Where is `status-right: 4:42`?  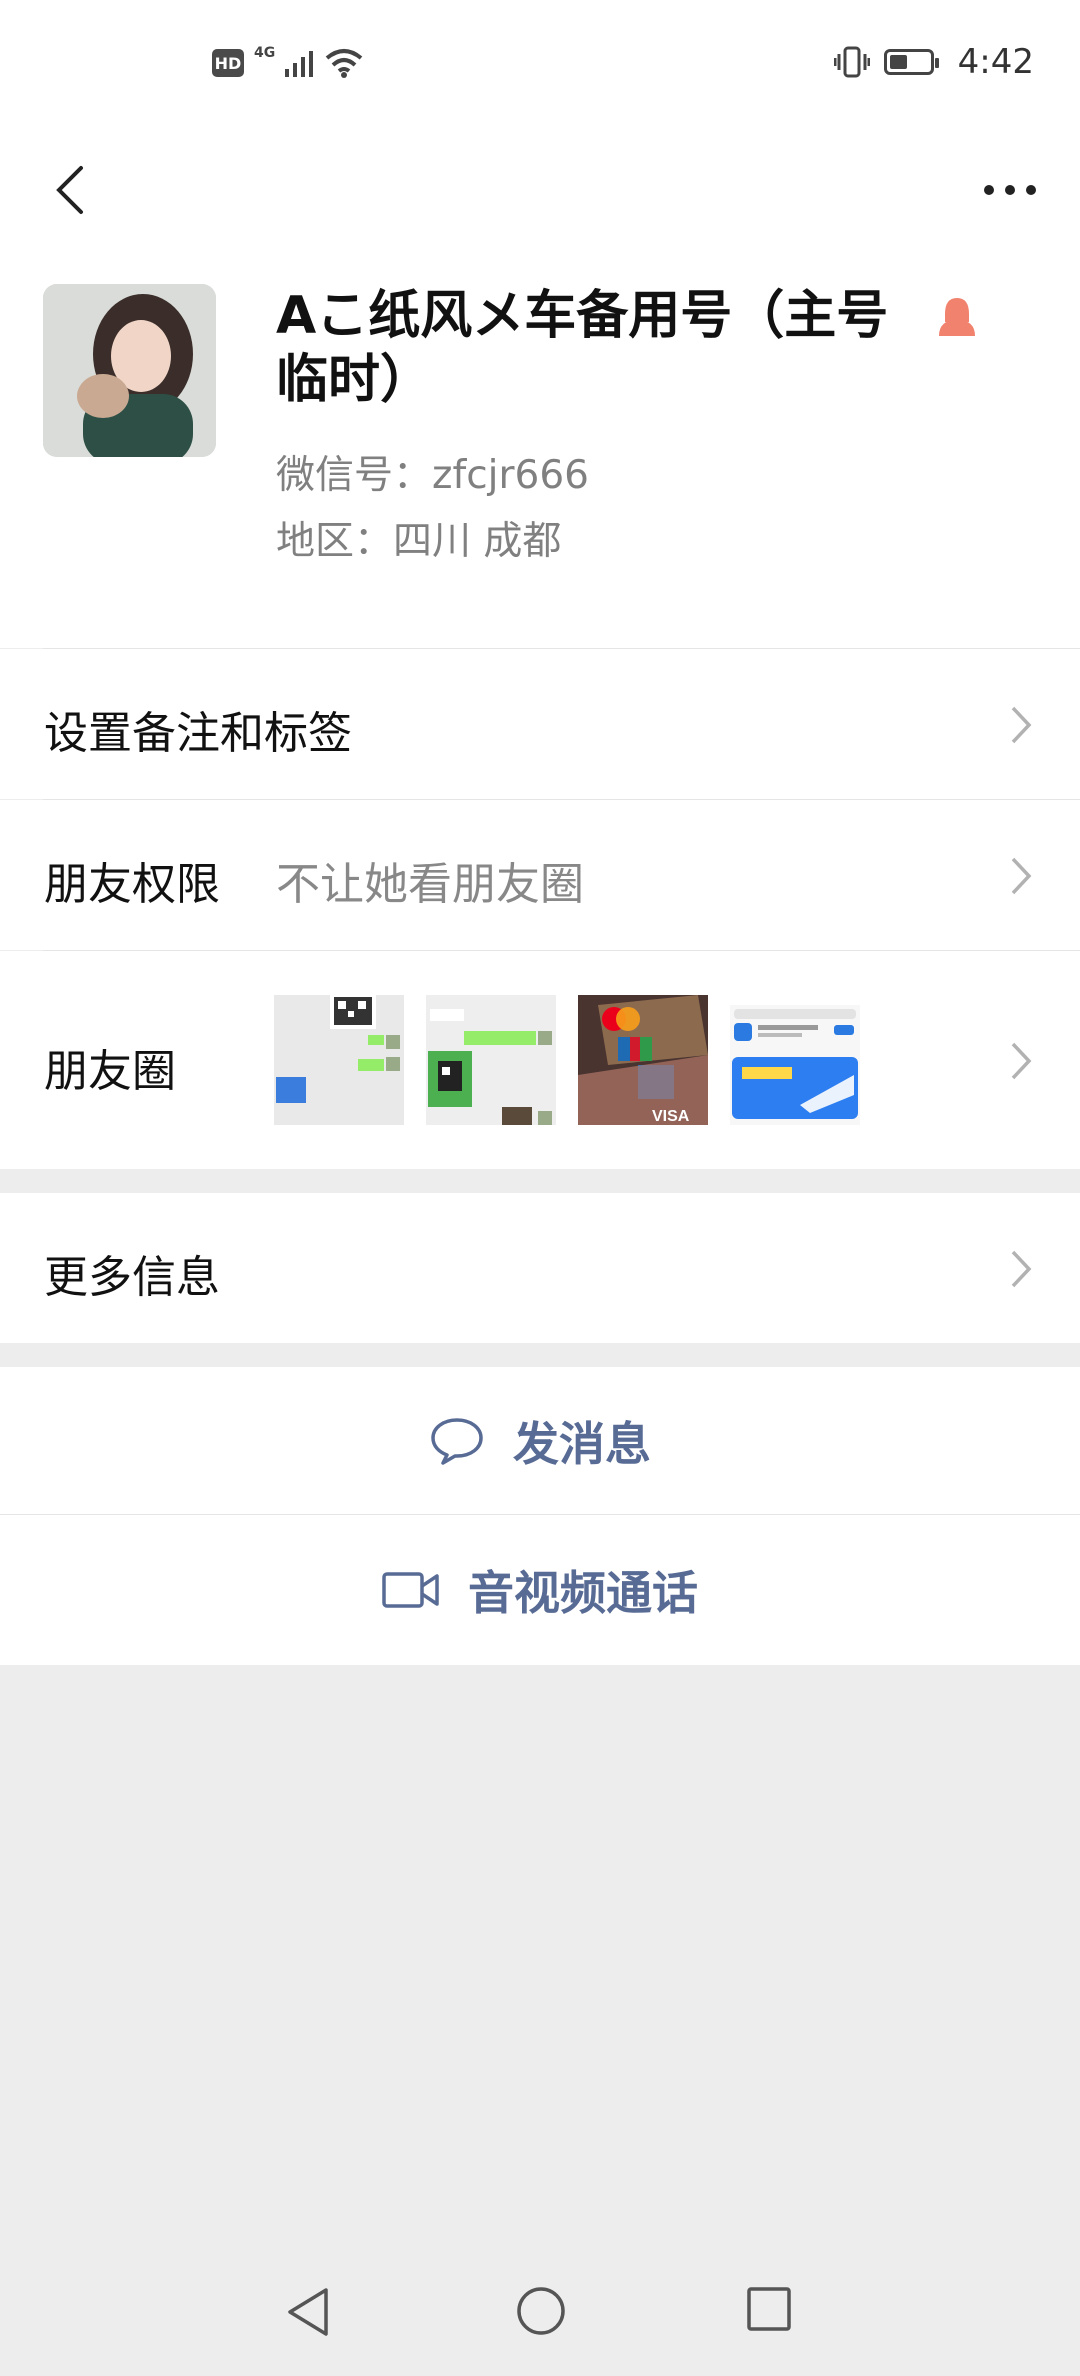 status-right: 4:42 is located at coordinates (933, 62).